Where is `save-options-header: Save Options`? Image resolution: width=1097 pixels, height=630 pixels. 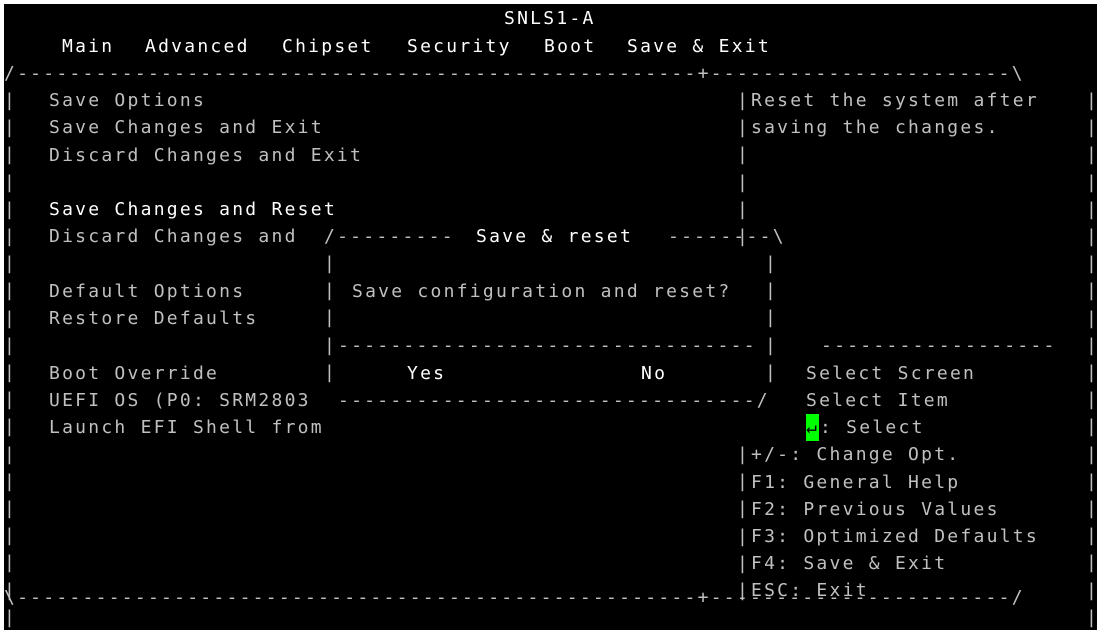 save-options-header: Save Options is located at coordinates (128, 100).